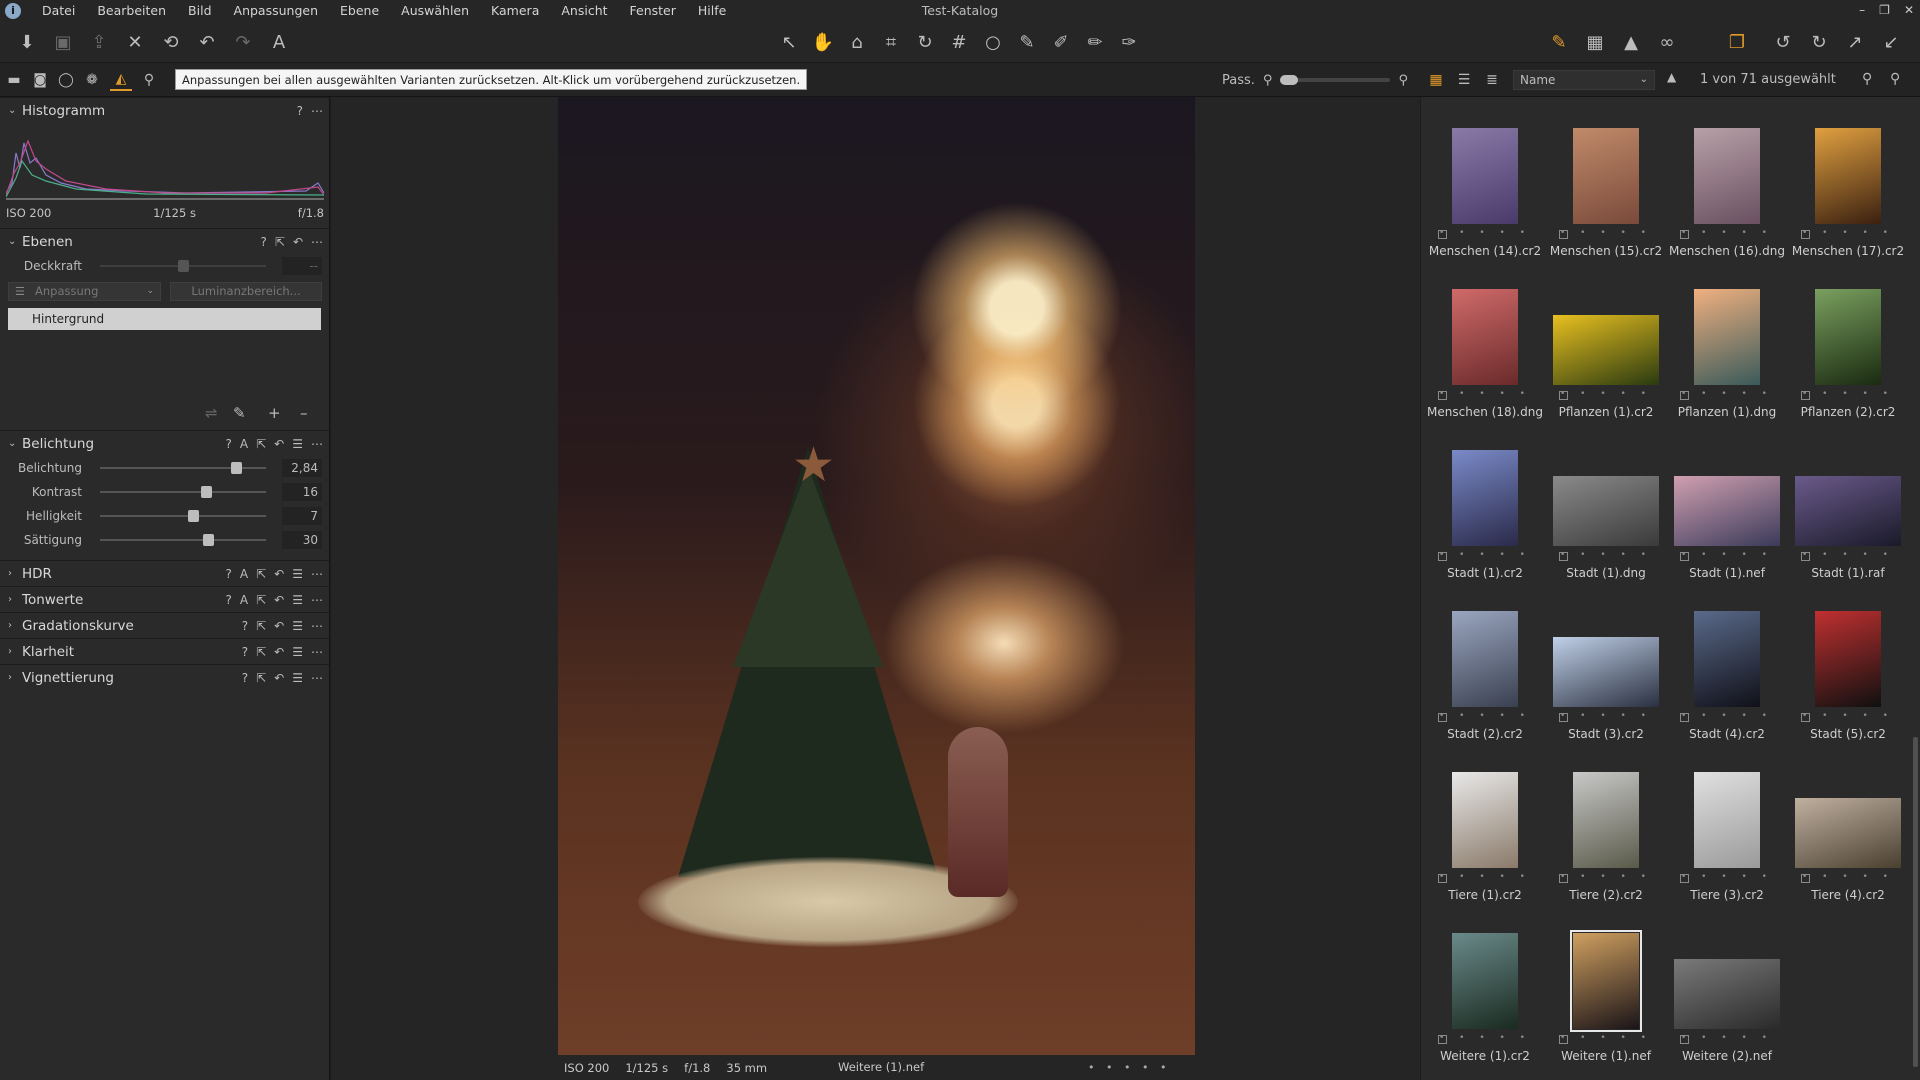  What do you see at coordinates (208, 540) in the screenshot?
I see `slider-handle` at bounding box center [208, 540].